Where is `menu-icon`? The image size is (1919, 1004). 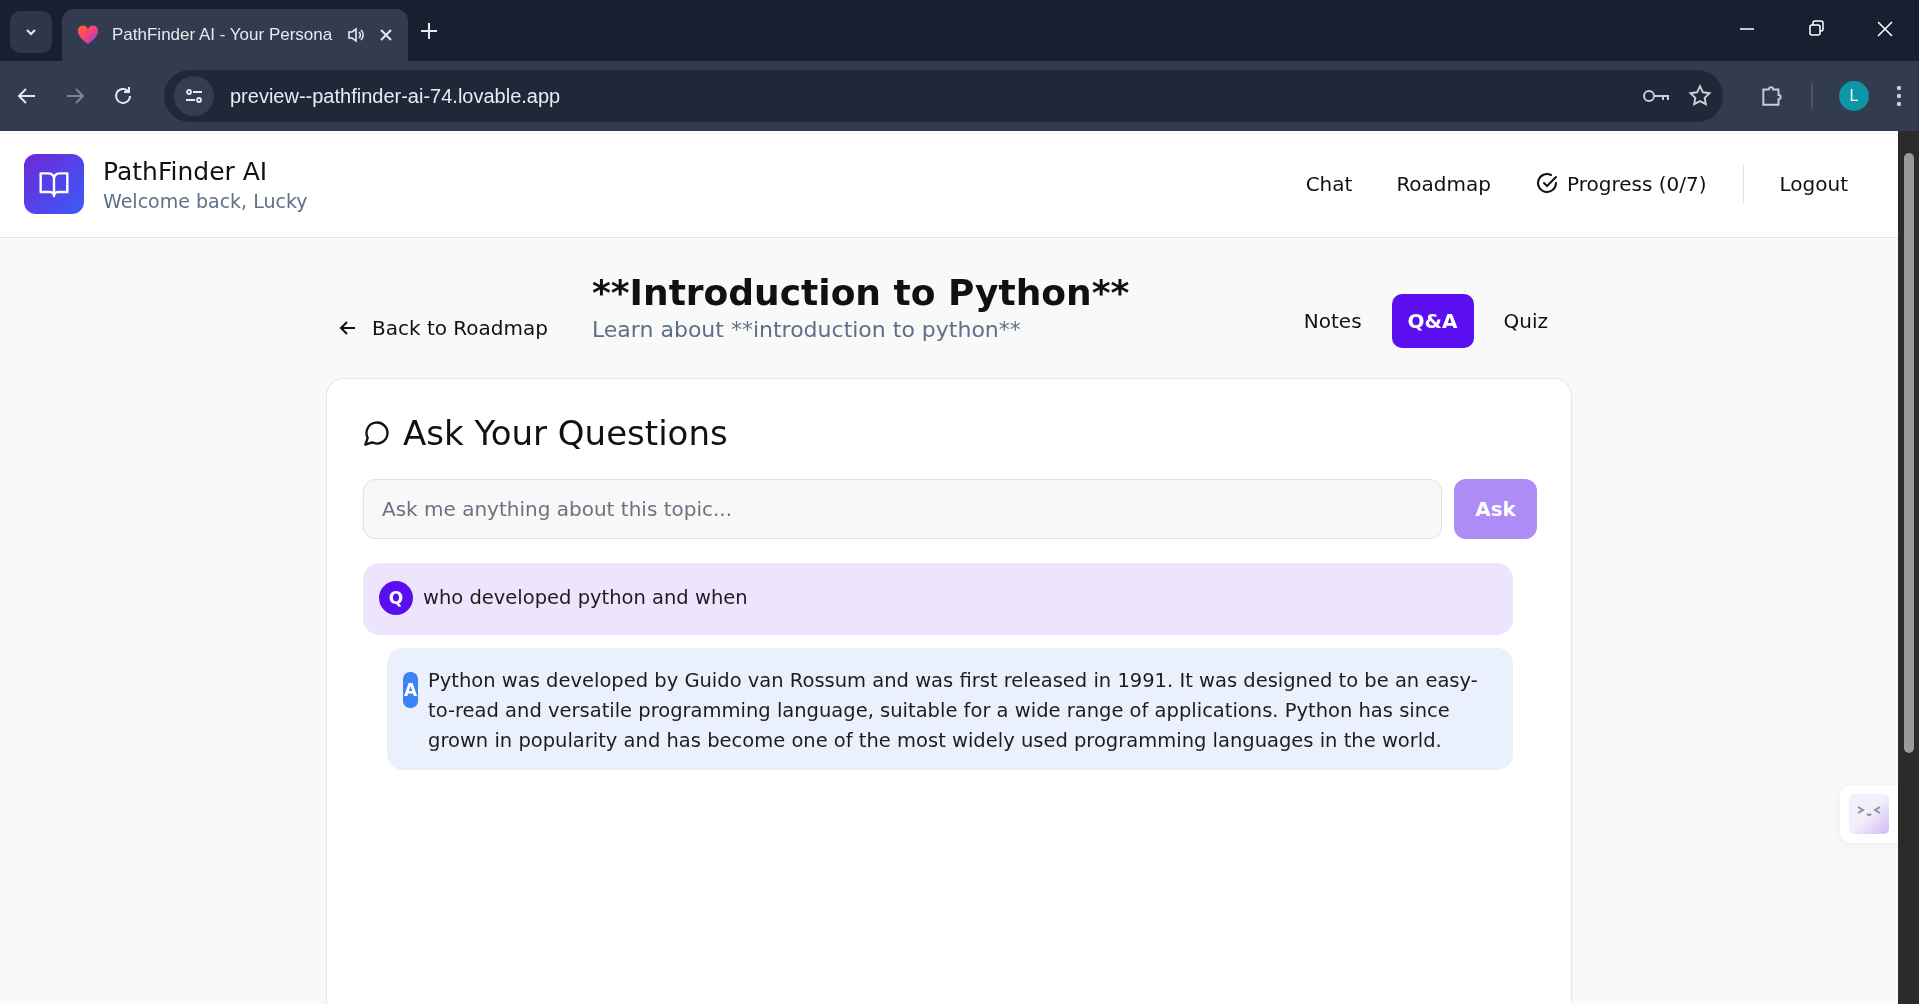
menu-icon is located at coordinates (1899, 96).